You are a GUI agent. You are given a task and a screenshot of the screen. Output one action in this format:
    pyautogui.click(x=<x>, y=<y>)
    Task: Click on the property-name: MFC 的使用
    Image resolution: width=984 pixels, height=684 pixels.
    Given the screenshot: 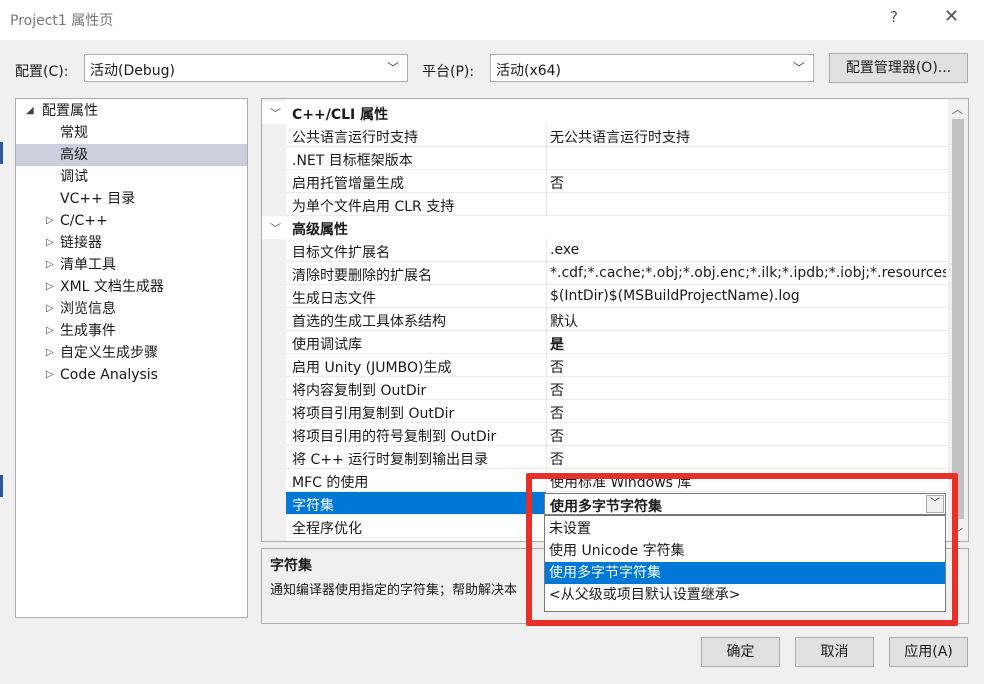 What is the action you would take?
    pyautogui.click(x=330, y=483)
    